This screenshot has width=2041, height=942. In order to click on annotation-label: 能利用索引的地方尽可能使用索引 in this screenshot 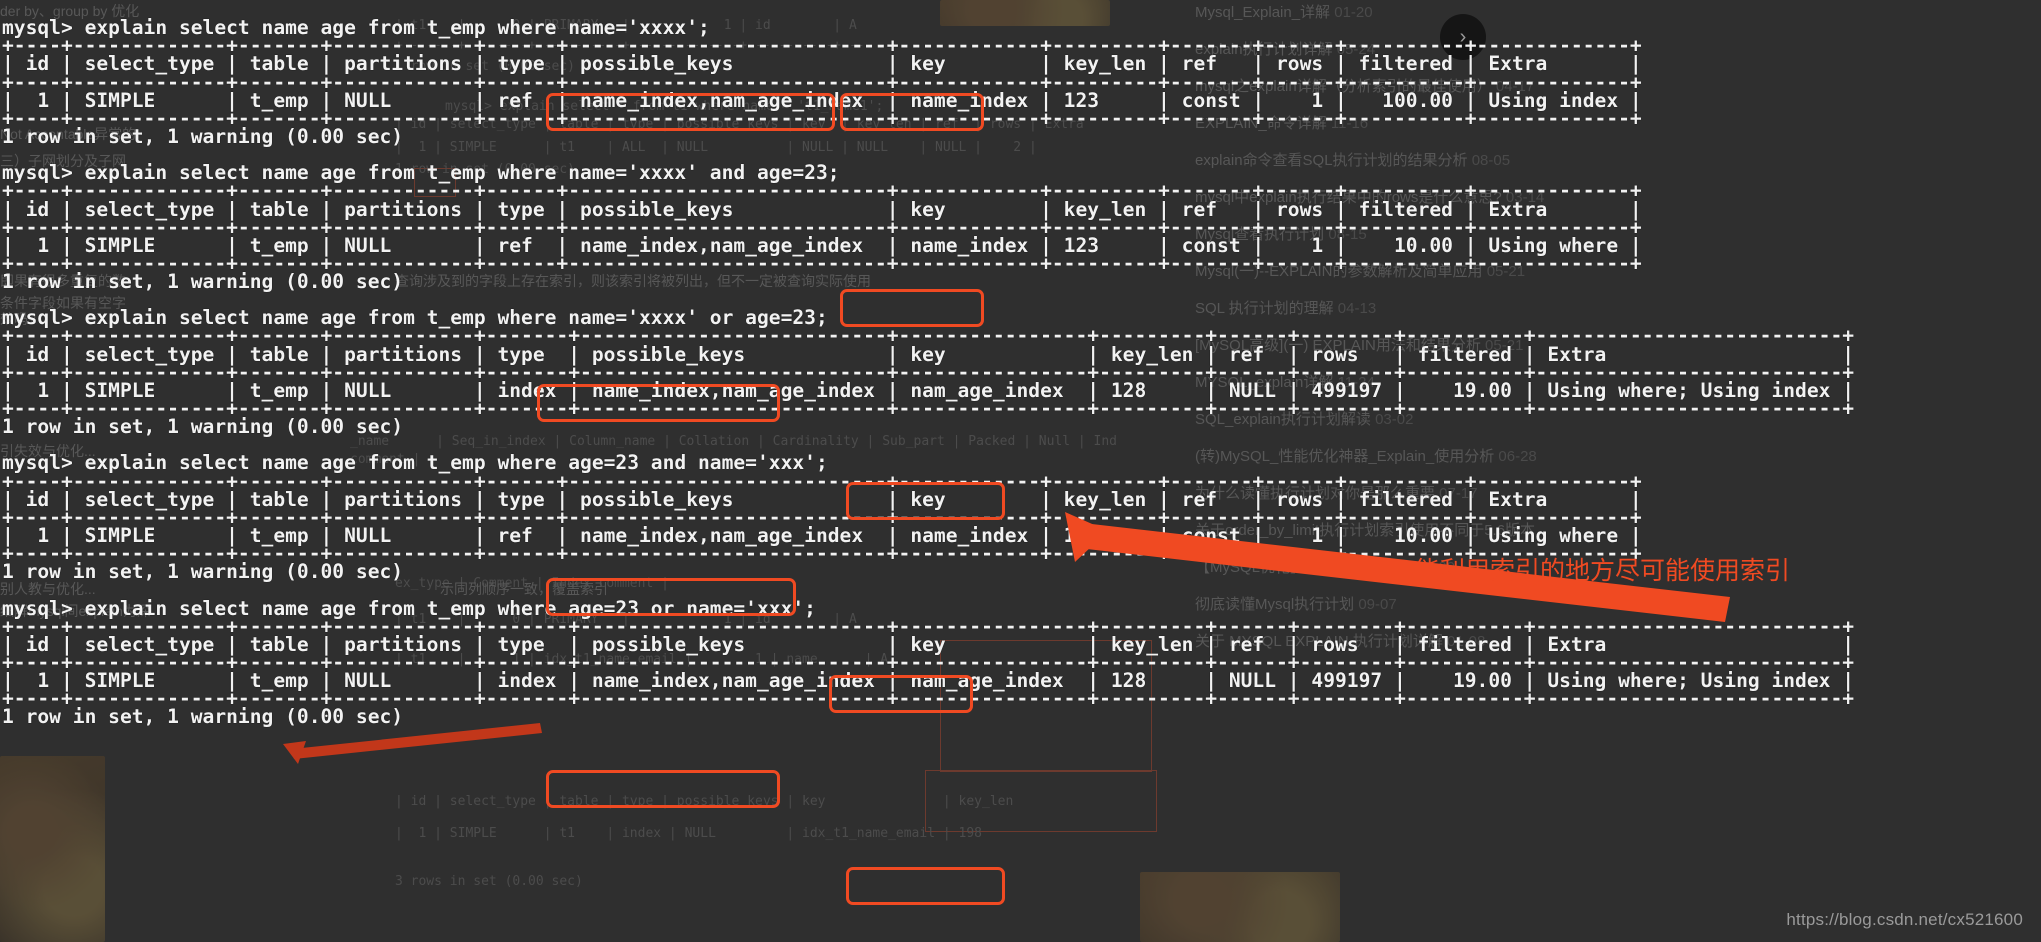, I will do `click(1603, 571)`.